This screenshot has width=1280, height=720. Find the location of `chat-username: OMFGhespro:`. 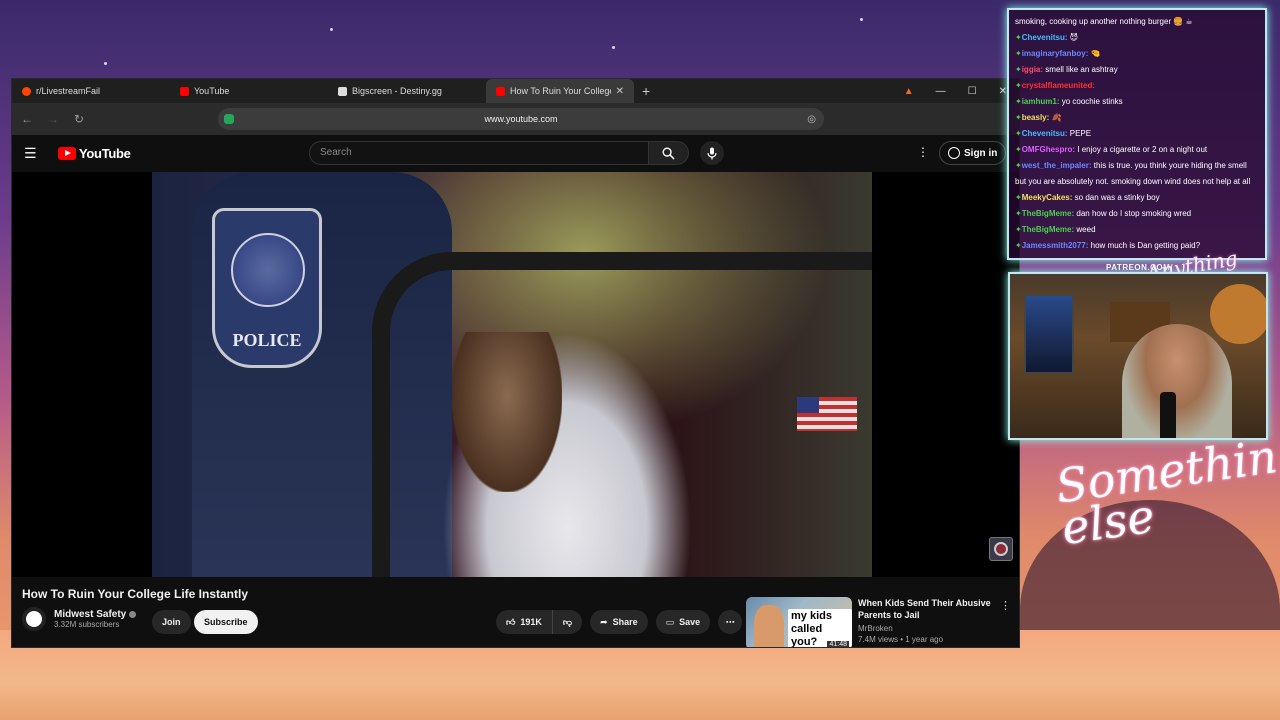

chat-username: OMFGhespro: is located at coordinates (1048, 149).